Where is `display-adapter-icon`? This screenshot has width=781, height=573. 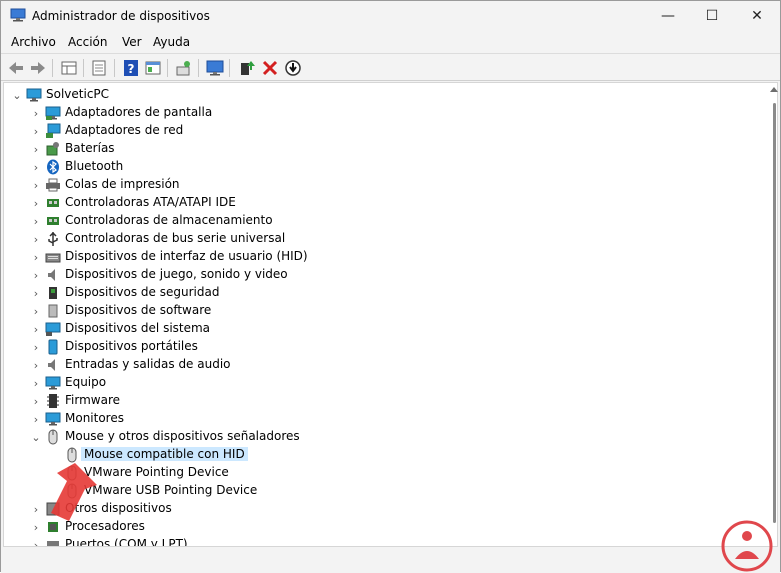 display-adapter-icon is located at coordinates (53, 113).